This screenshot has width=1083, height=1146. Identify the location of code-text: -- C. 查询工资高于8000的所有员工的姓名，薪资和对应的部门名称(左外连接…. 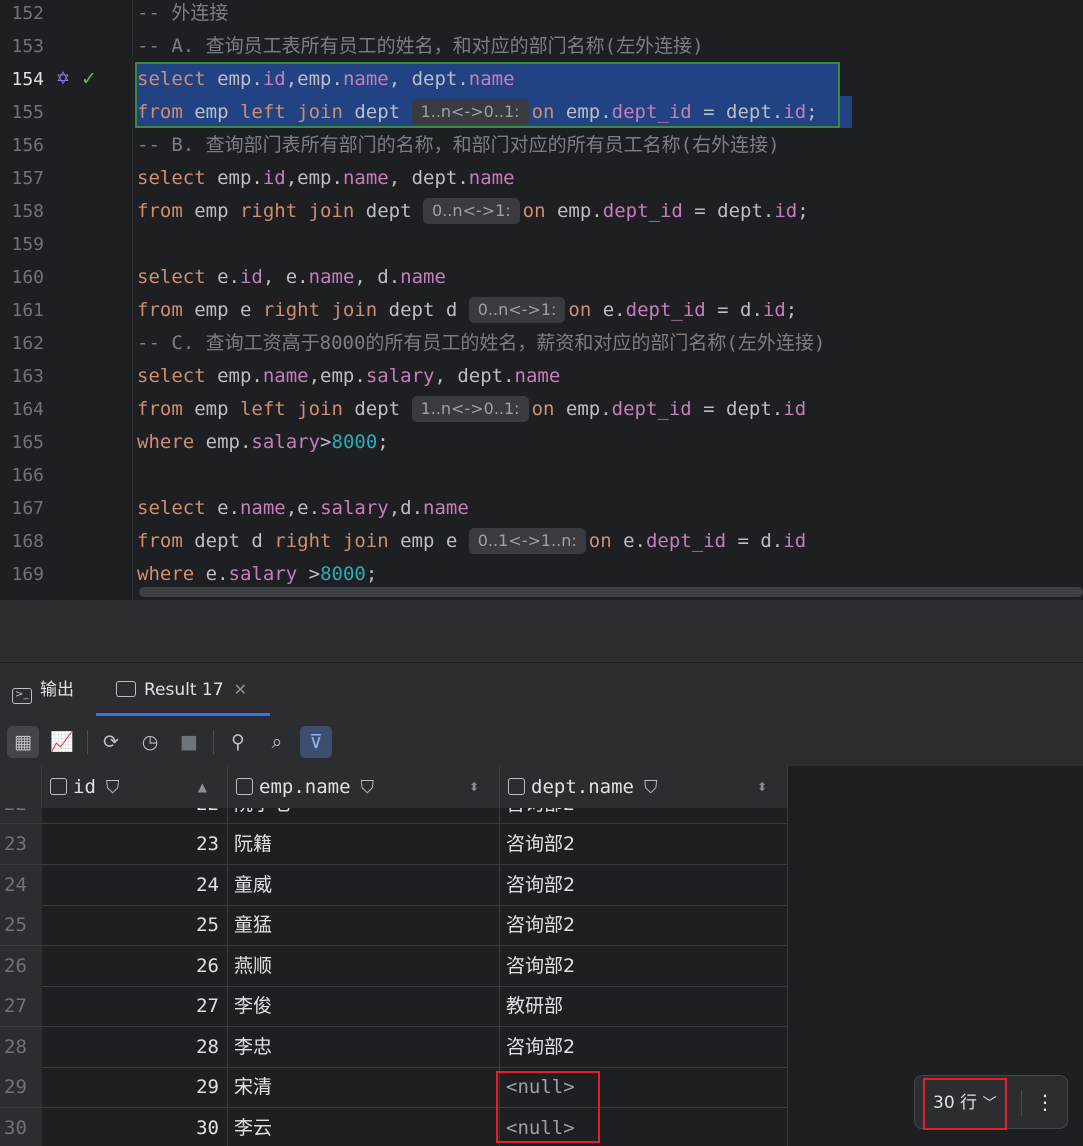
(481, 343).